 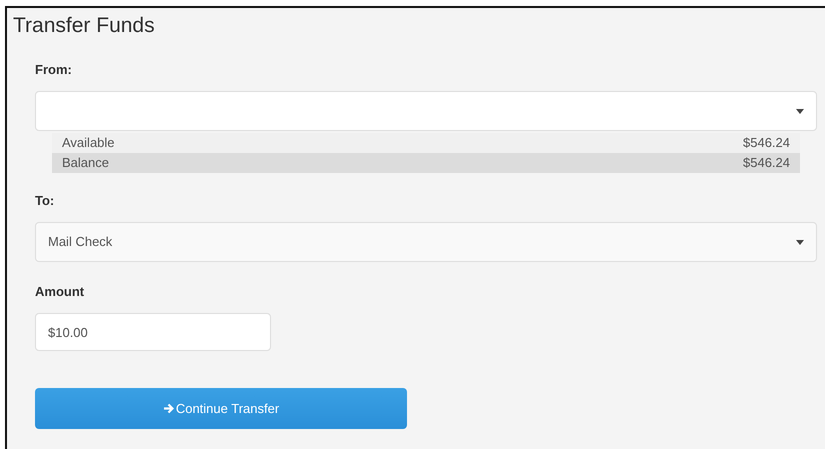 What do you see at coordinates (84, 26) in the screenshot?
I see `page-title: Transfer Funds` at bounding box center [84, 26].